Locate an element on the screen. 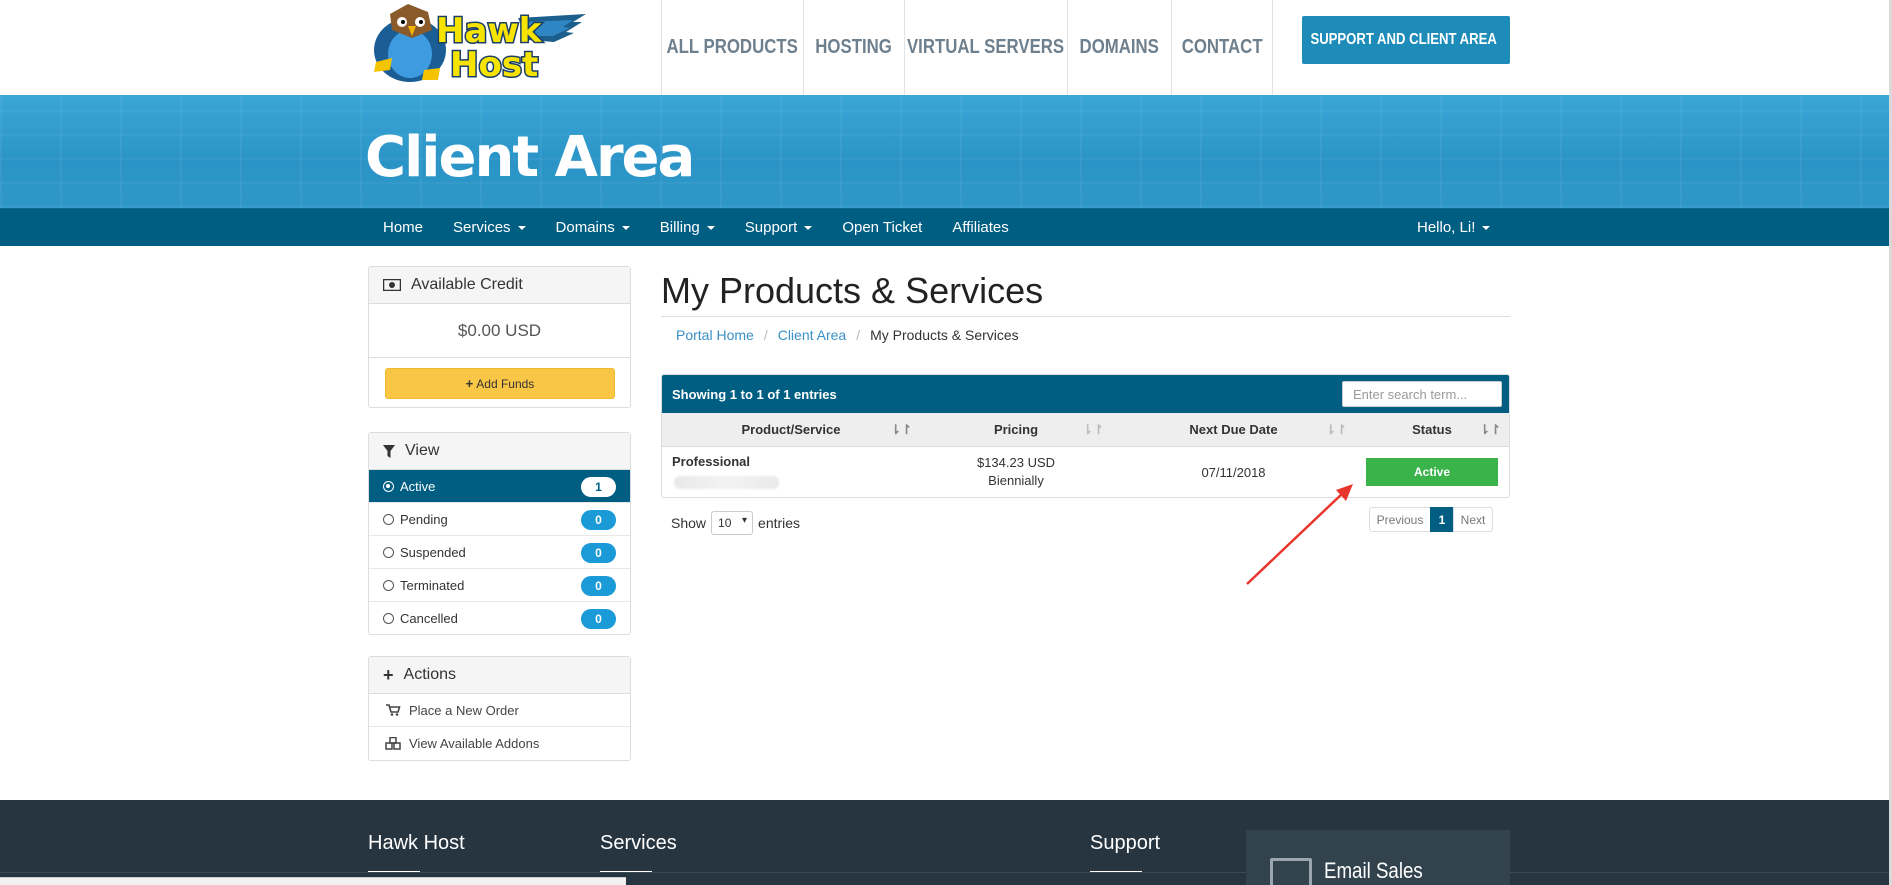 The height and width of the screenshot is (885, 1892). pagination-previous: Previous is located at coordinates (1400, 519).